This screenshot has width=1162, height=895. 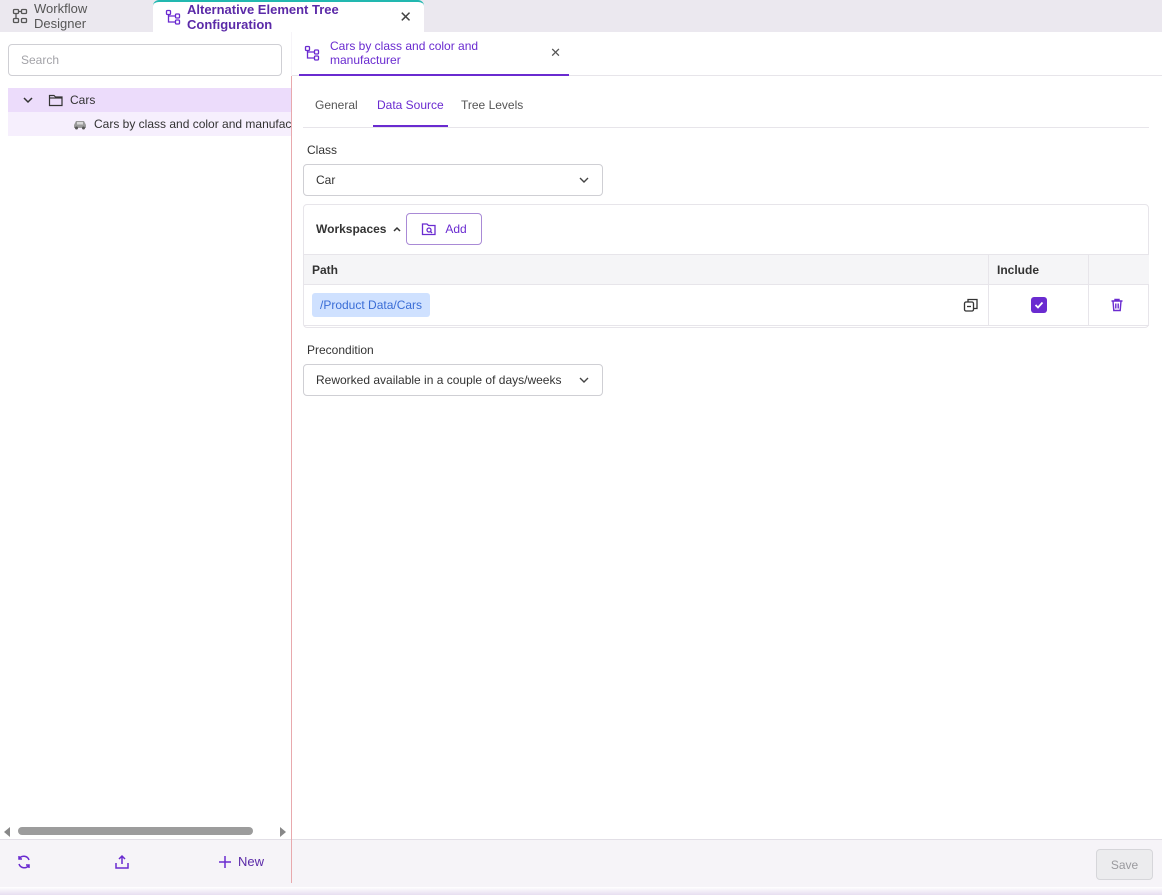 What do you see at coordinates (726, 106) in the screenshot?
I see `sub-tab-bar: General Data Source Tree Levels` at bounding box center [726, 106].